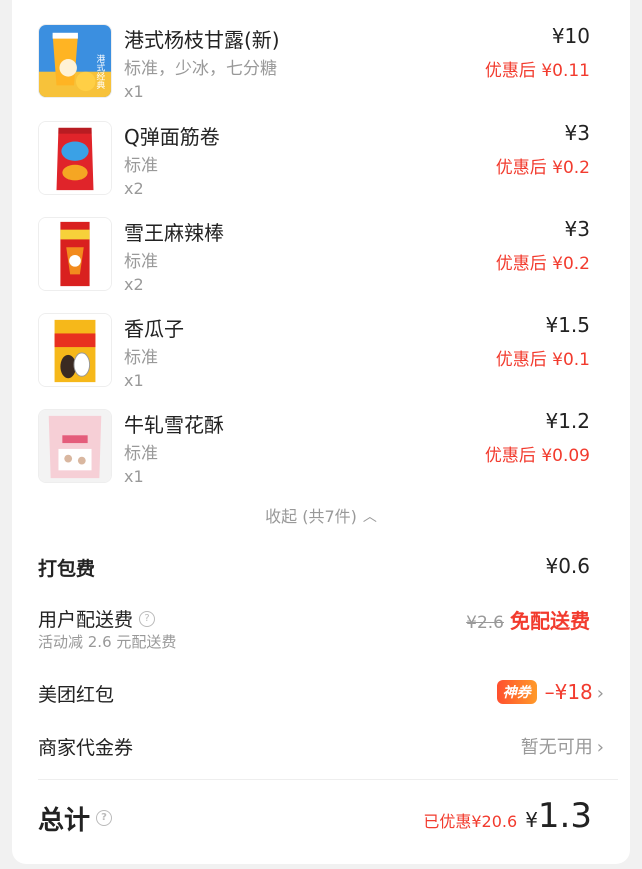 The width and height of the screenshot is (642, 869). I want to click on order-item: 香瓜子 标准 x1 ¥1.5 优惠后 ¥0.1, so click(321, 361).